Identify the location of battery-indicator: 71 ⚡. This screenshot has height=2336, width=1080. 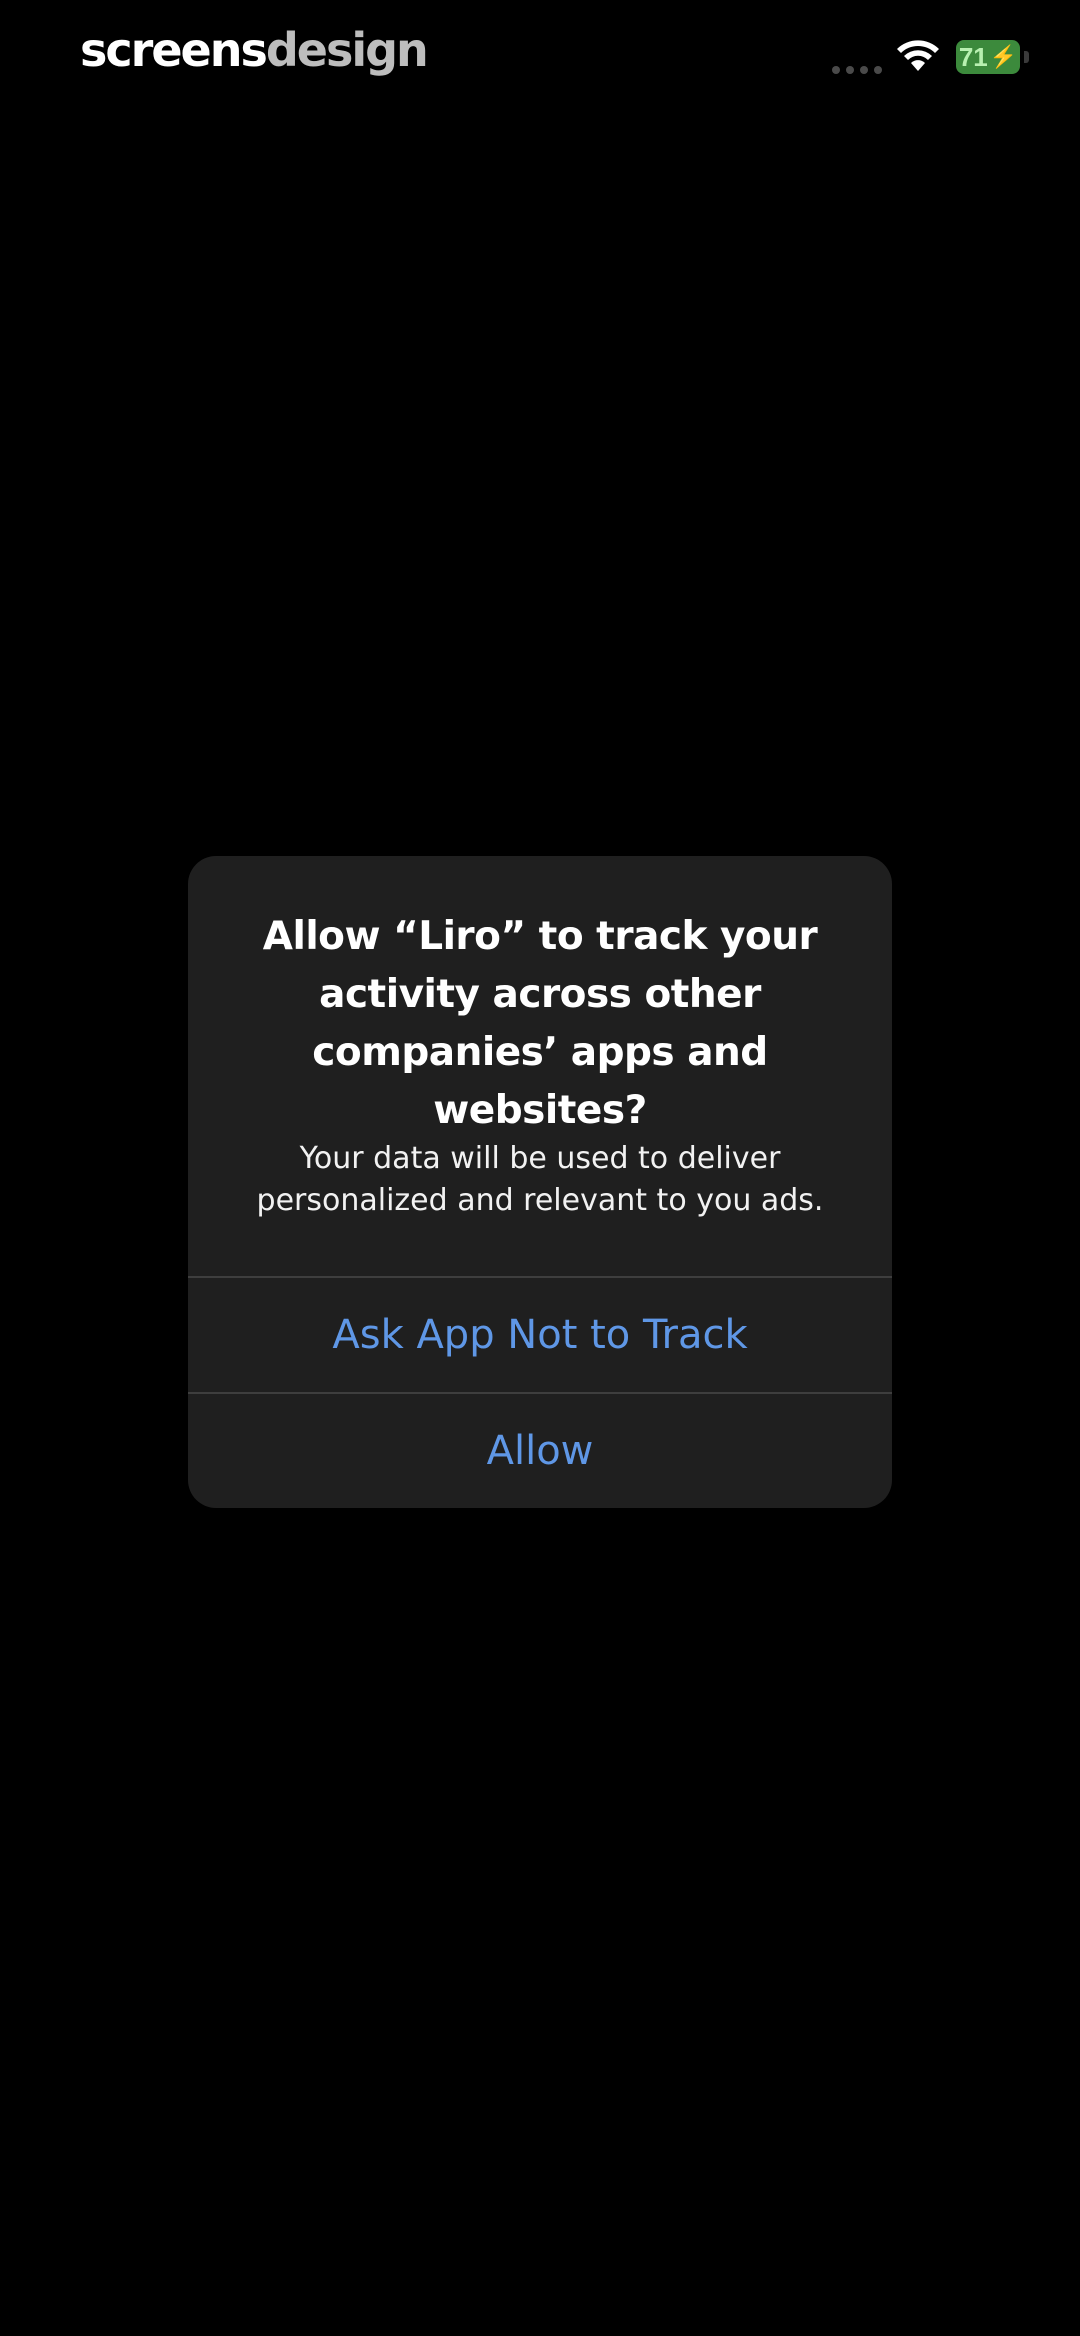
(992, 57).